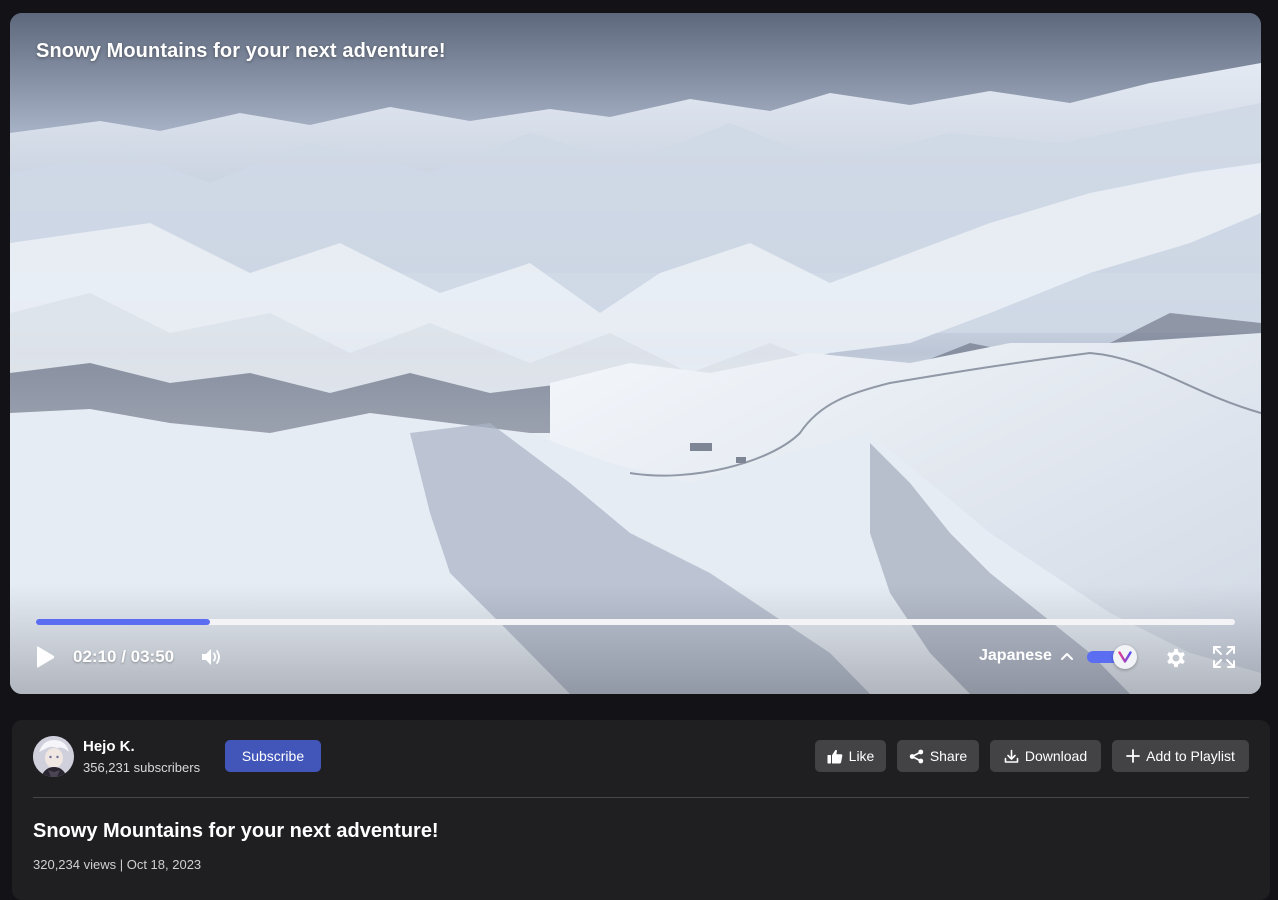  I want to click on subscribe-button: Subscribe, so click(273, 756).